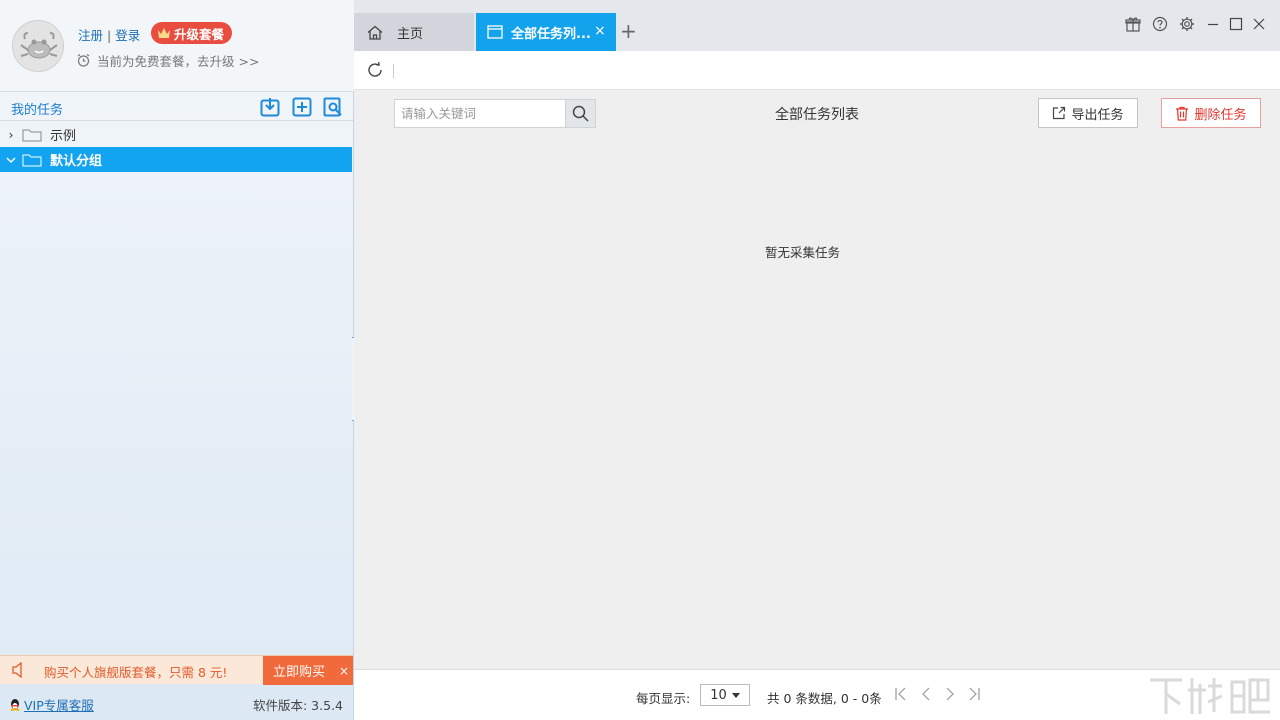  Describe the element at coordinates (1187, 24) in the screenshot. I see `settings-icon` at that location.